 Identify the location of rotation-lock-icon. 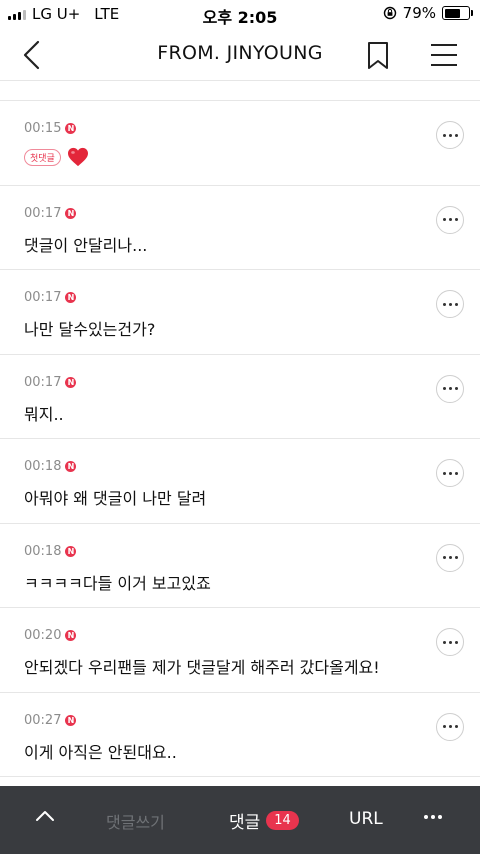
(389, 13).